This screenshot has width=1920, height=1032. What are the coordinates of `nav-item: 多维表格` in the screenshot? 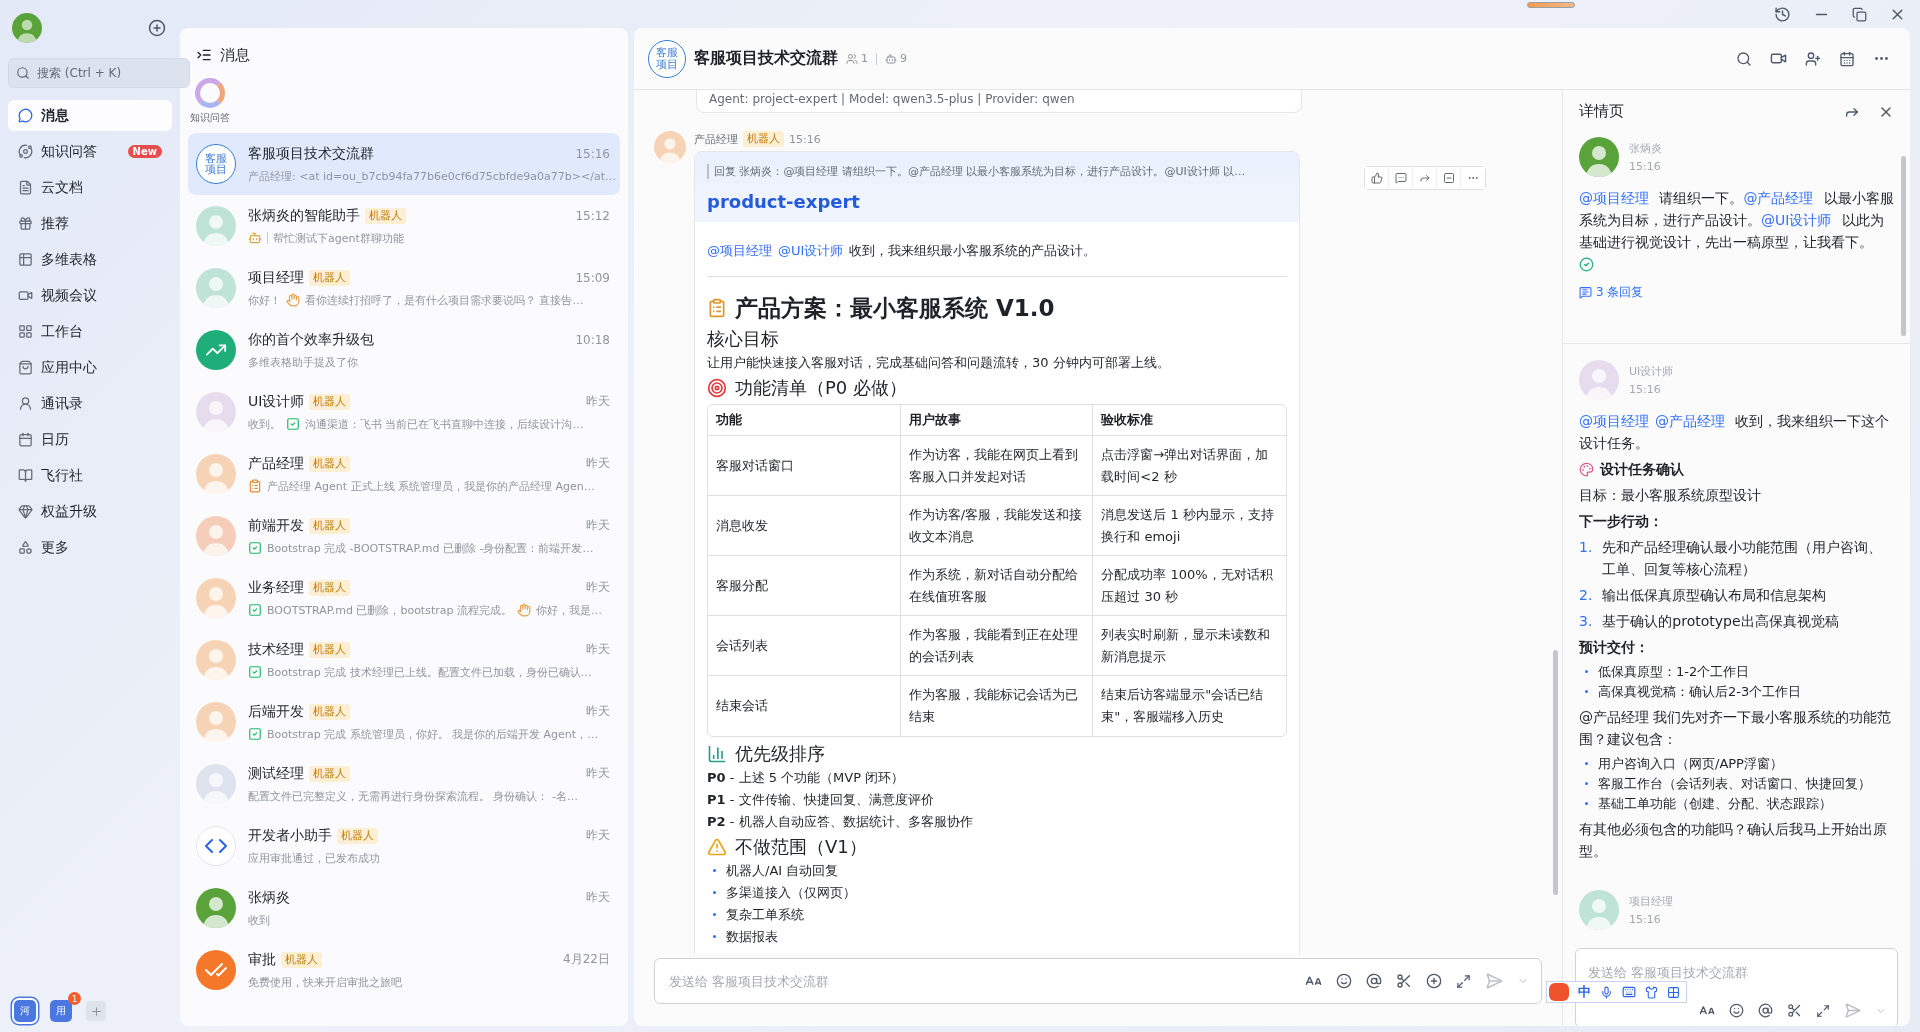 It's located at (90, 259).